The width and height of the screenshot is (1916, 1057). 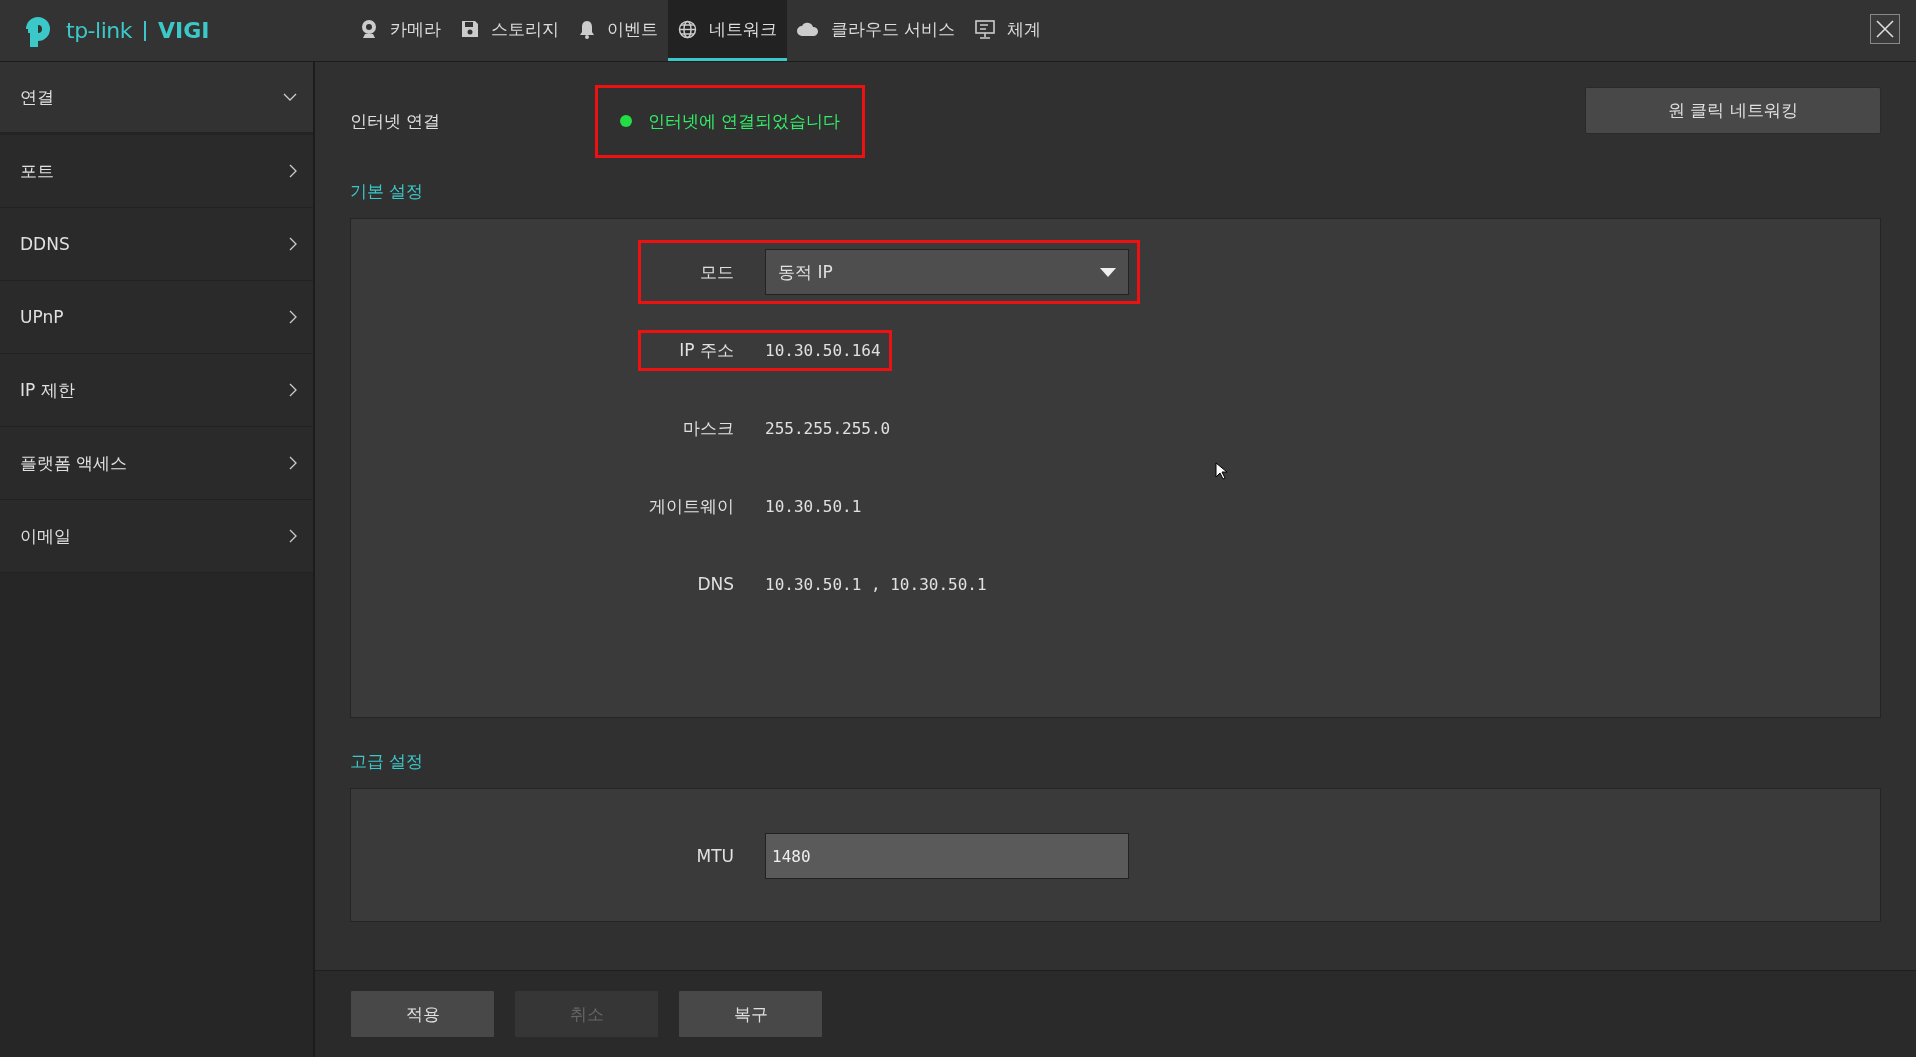 What do you see at coordinates (813, 506) in the screenshot?
I see `field-value: 10.30.50.1` at bounding box center [813, 506].